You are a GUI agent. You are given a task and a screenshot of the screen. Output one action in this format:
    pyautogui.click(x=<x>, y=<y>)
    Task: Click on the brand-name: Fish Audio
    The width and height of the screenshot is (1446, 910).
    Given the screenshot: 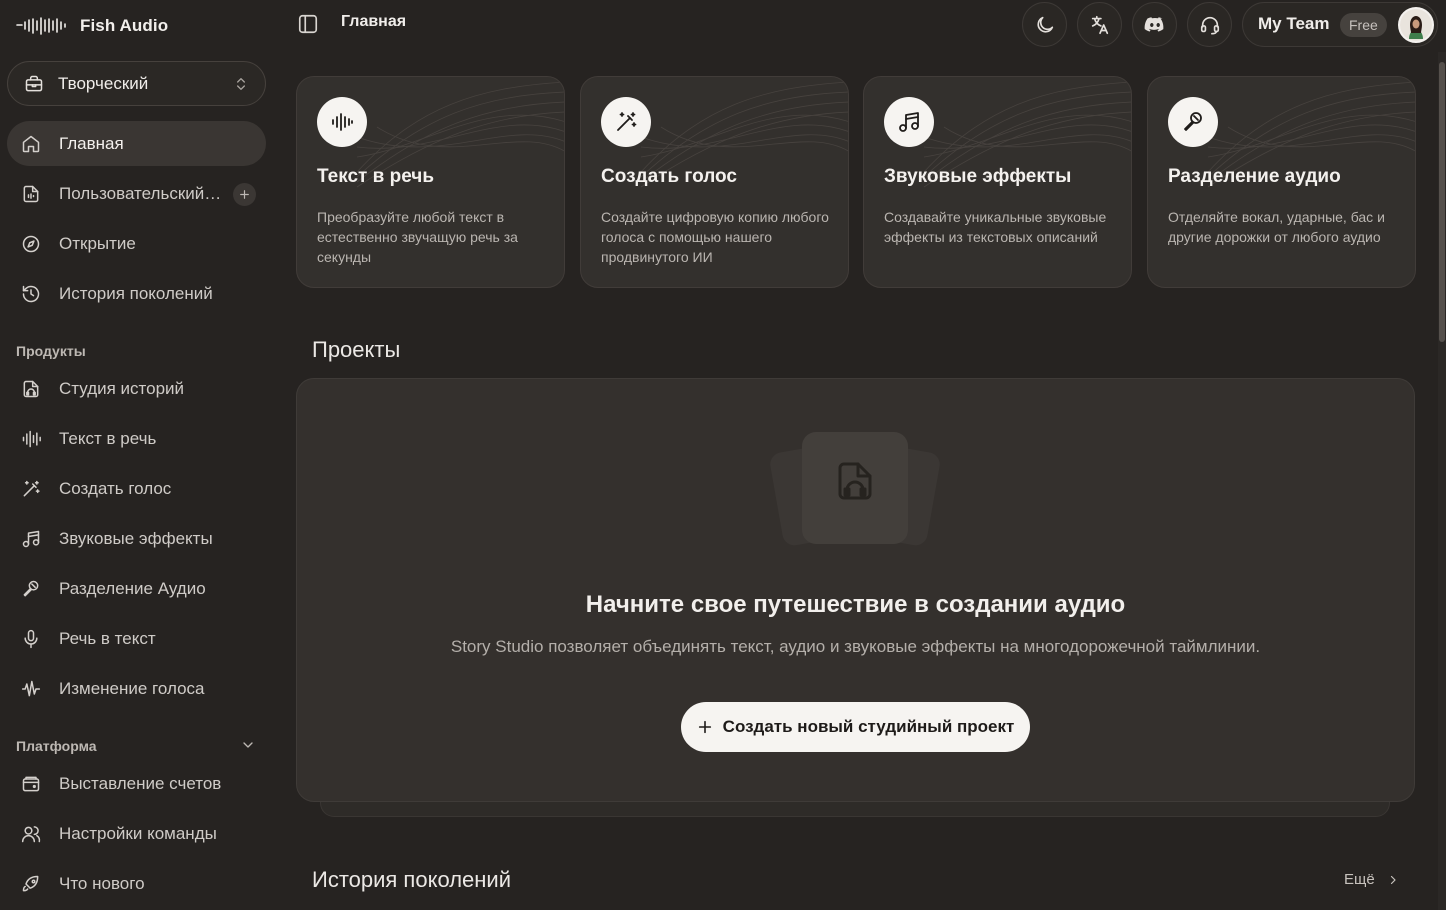 What is the action you would take?
    pyautogui.click(x=124, y=25)
    